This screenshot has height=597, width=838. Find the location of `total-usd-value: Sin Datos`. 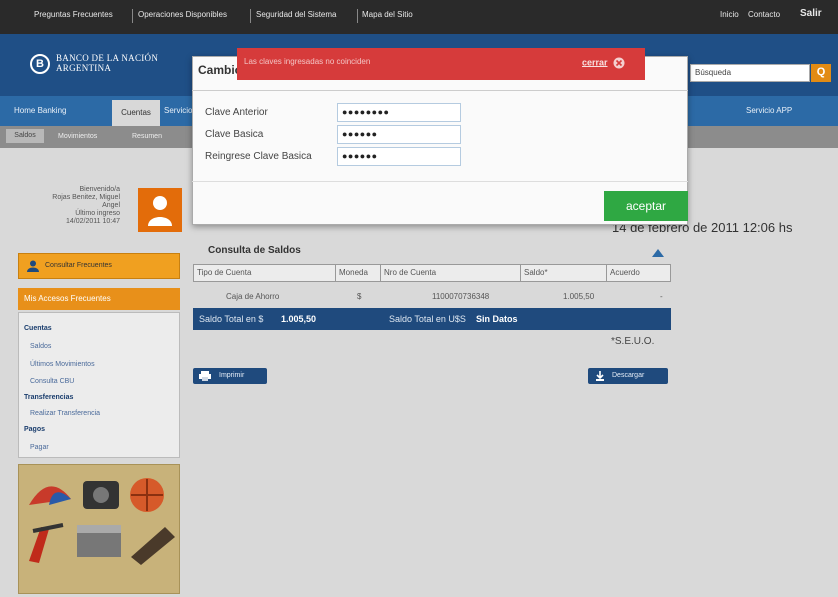

total-usd-value: Sin Datos is located at coordinates (497, 319).